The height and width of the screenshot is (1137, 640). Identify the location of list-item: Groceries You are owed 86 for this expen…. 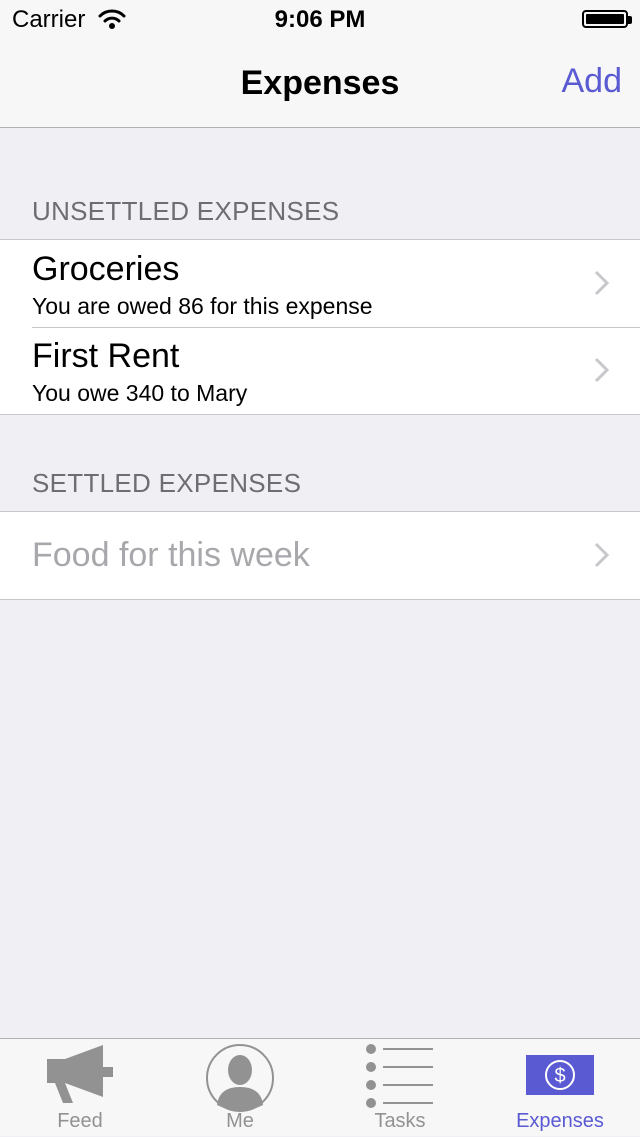
(320, 283).